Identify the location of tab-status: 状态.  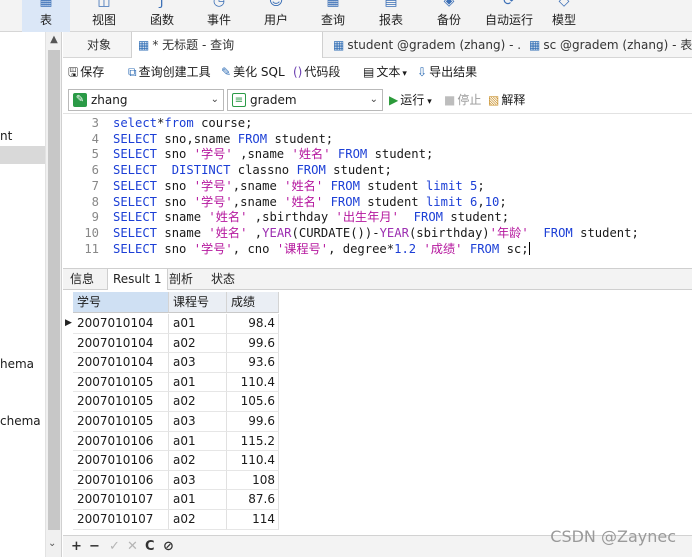
(223, 279).